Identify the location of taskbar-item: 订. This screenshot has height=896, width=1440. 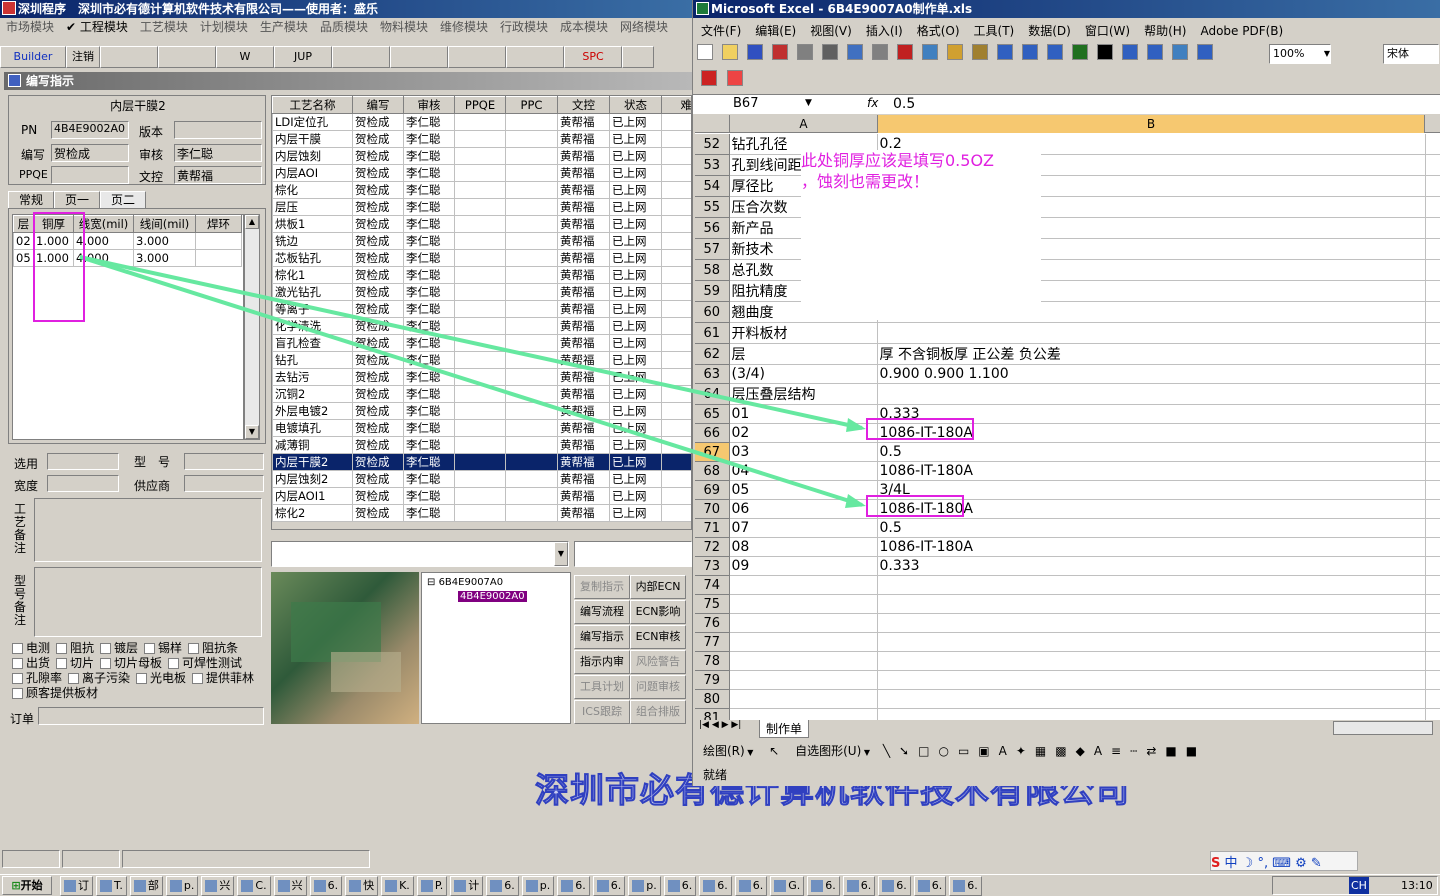
(76, 886).